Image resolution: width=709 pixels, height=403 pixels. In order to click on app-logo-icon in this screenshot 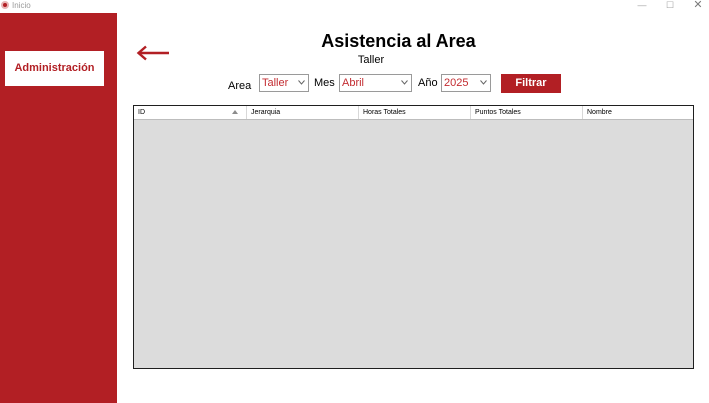, I will do `click(5, 5)`.